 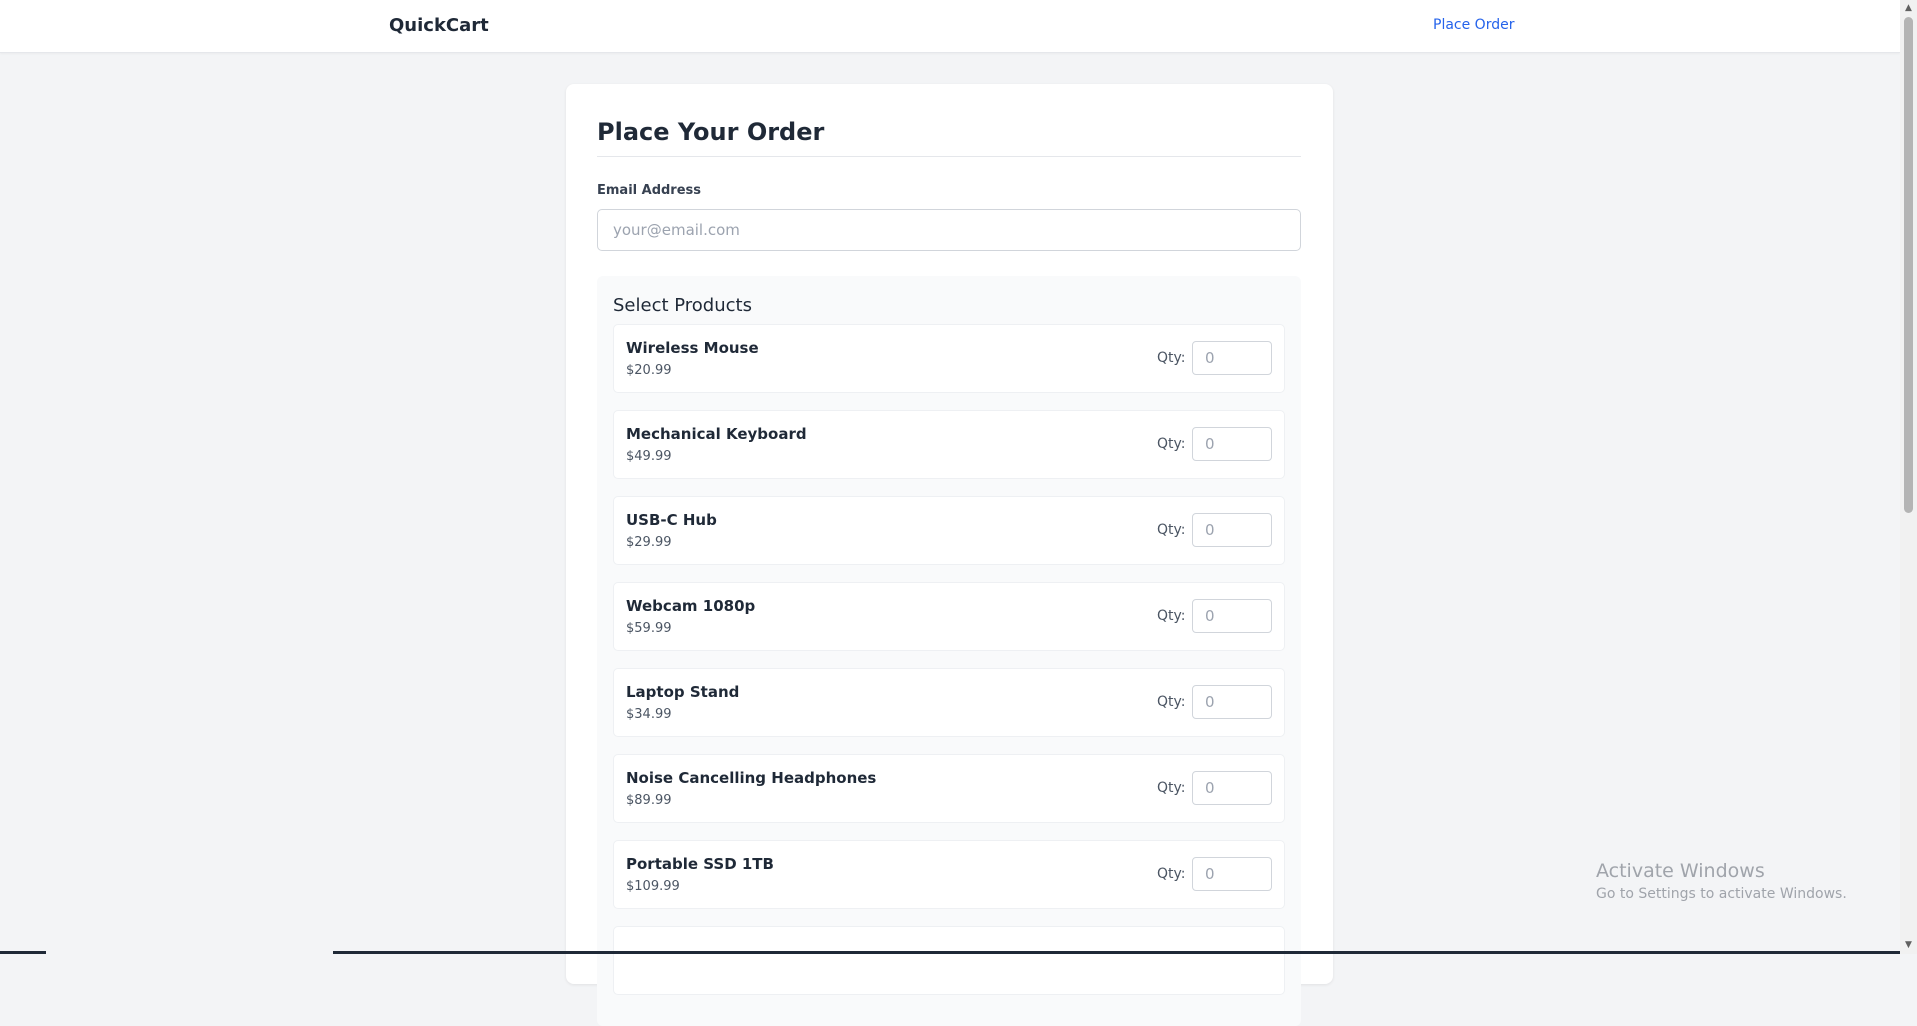 I want to click on product-price: $89.99, so click(x=649, y=800).